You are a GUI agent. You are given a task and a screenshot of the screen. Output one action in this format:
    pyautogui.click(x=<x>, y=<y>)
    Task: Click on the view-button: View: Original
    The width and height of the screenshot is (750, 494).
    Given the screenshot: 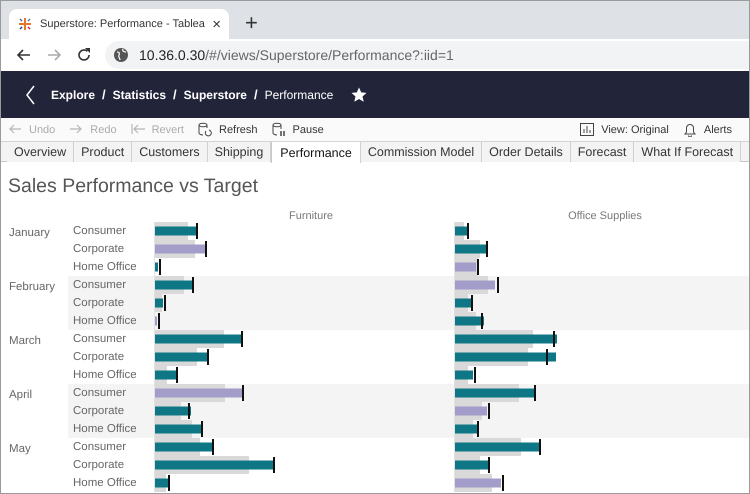 What is the action you would take?
    pyautogui.click(x=627, y=129)
    